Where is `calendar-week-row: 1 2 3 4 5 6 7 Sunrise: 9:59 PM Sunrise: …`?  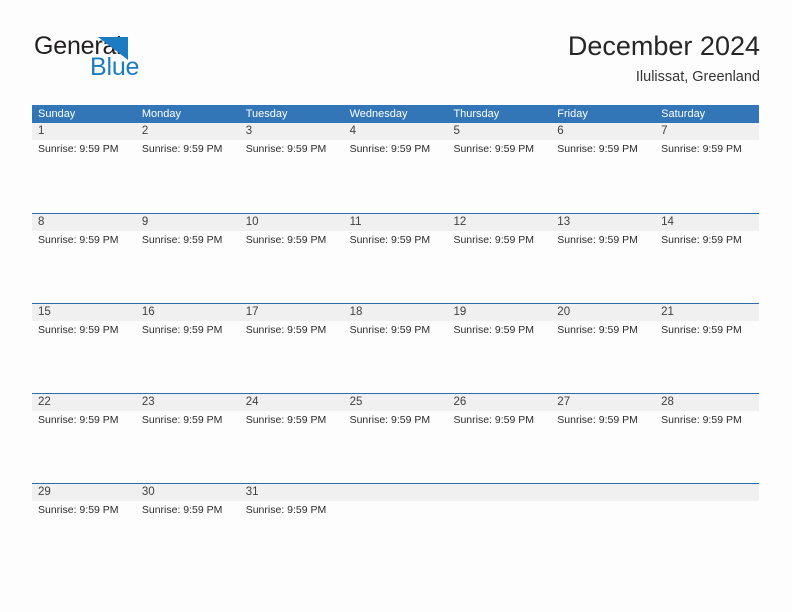
calendar-week-row: 1 2 3 4 5 6 7 Sunrise: 9:59 PM Sunrise: … is located at coordinates (395, 168).